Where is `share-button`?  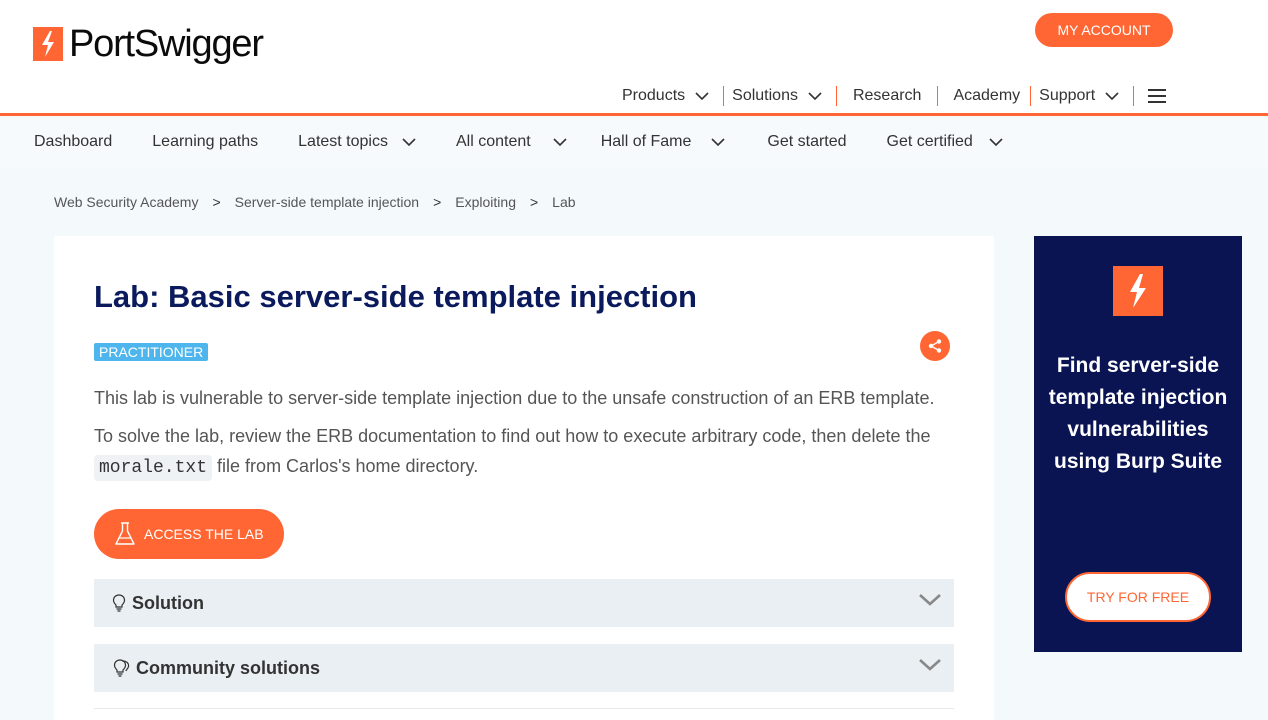 share-button is located at coordinates (935, 346).